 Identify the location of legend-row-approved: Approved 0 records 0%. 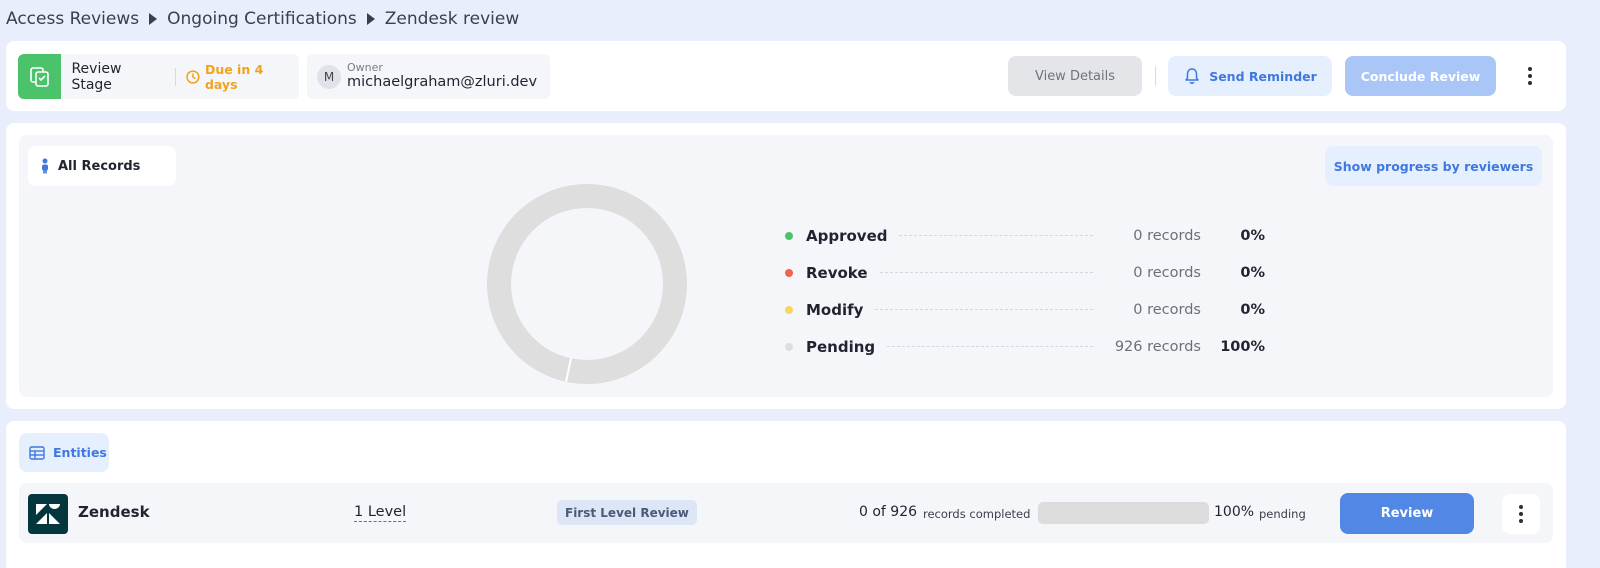
(1025, 235).